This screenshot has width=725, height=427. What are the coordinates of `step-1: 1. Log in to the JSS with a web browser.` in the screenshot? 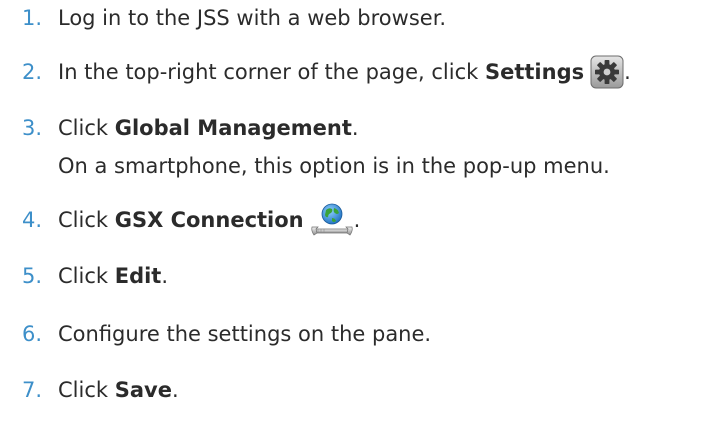 It's located at (223, 18).